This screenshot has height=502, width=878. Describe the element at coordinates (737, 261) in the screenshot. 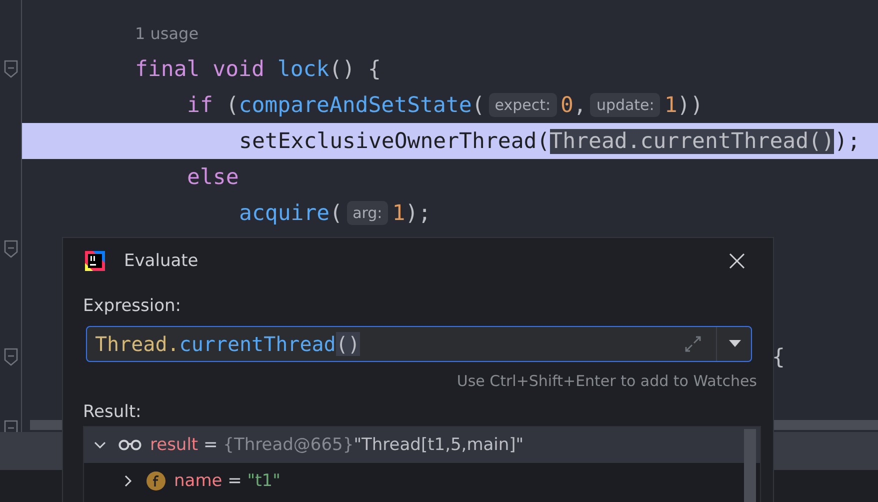

I see `close-icon` at that location.